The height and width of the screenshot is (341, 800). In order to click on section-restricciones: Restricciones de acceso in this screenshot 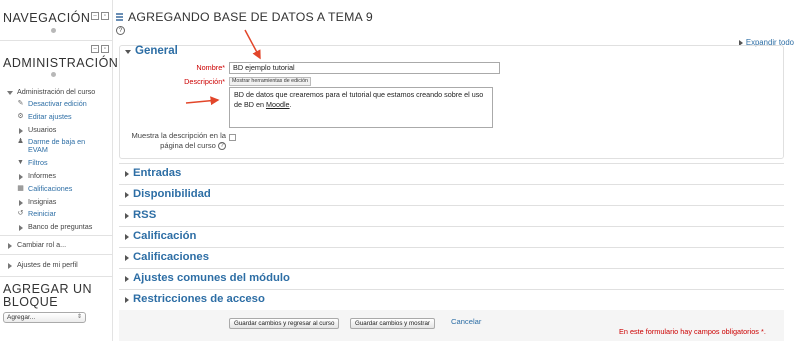, I will do `click(451, 297)`.